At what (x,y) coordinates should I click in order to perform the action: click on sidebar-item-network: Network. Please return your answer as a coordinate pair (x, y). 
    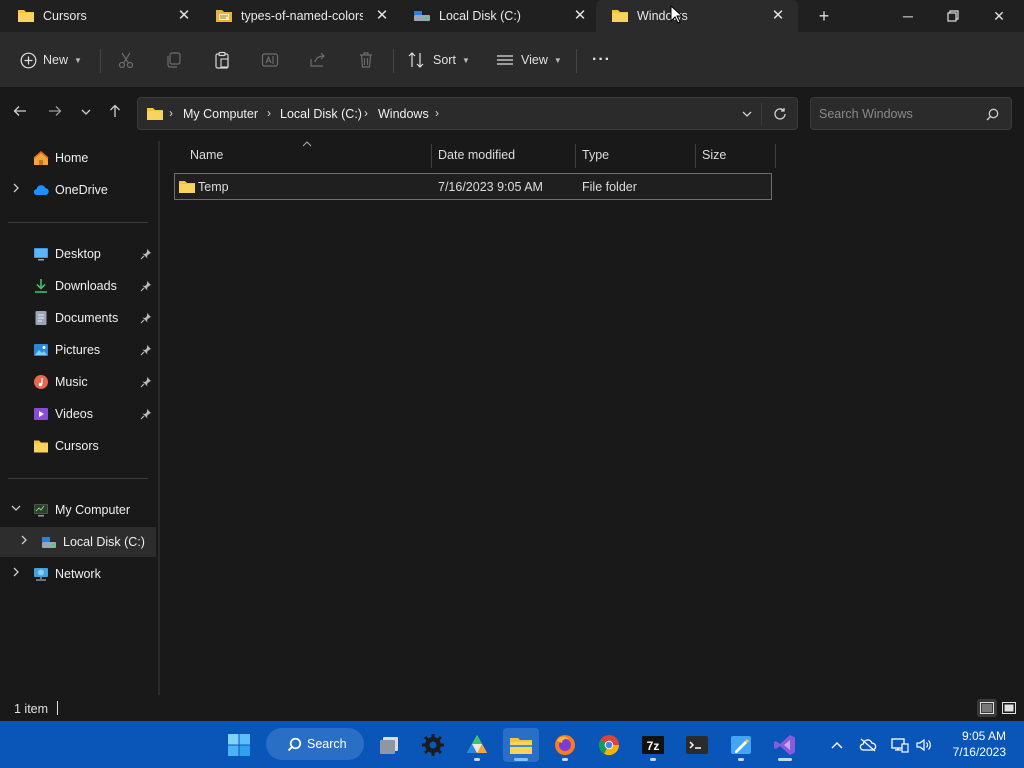
    Looking at the image, I should click on (78, 574).